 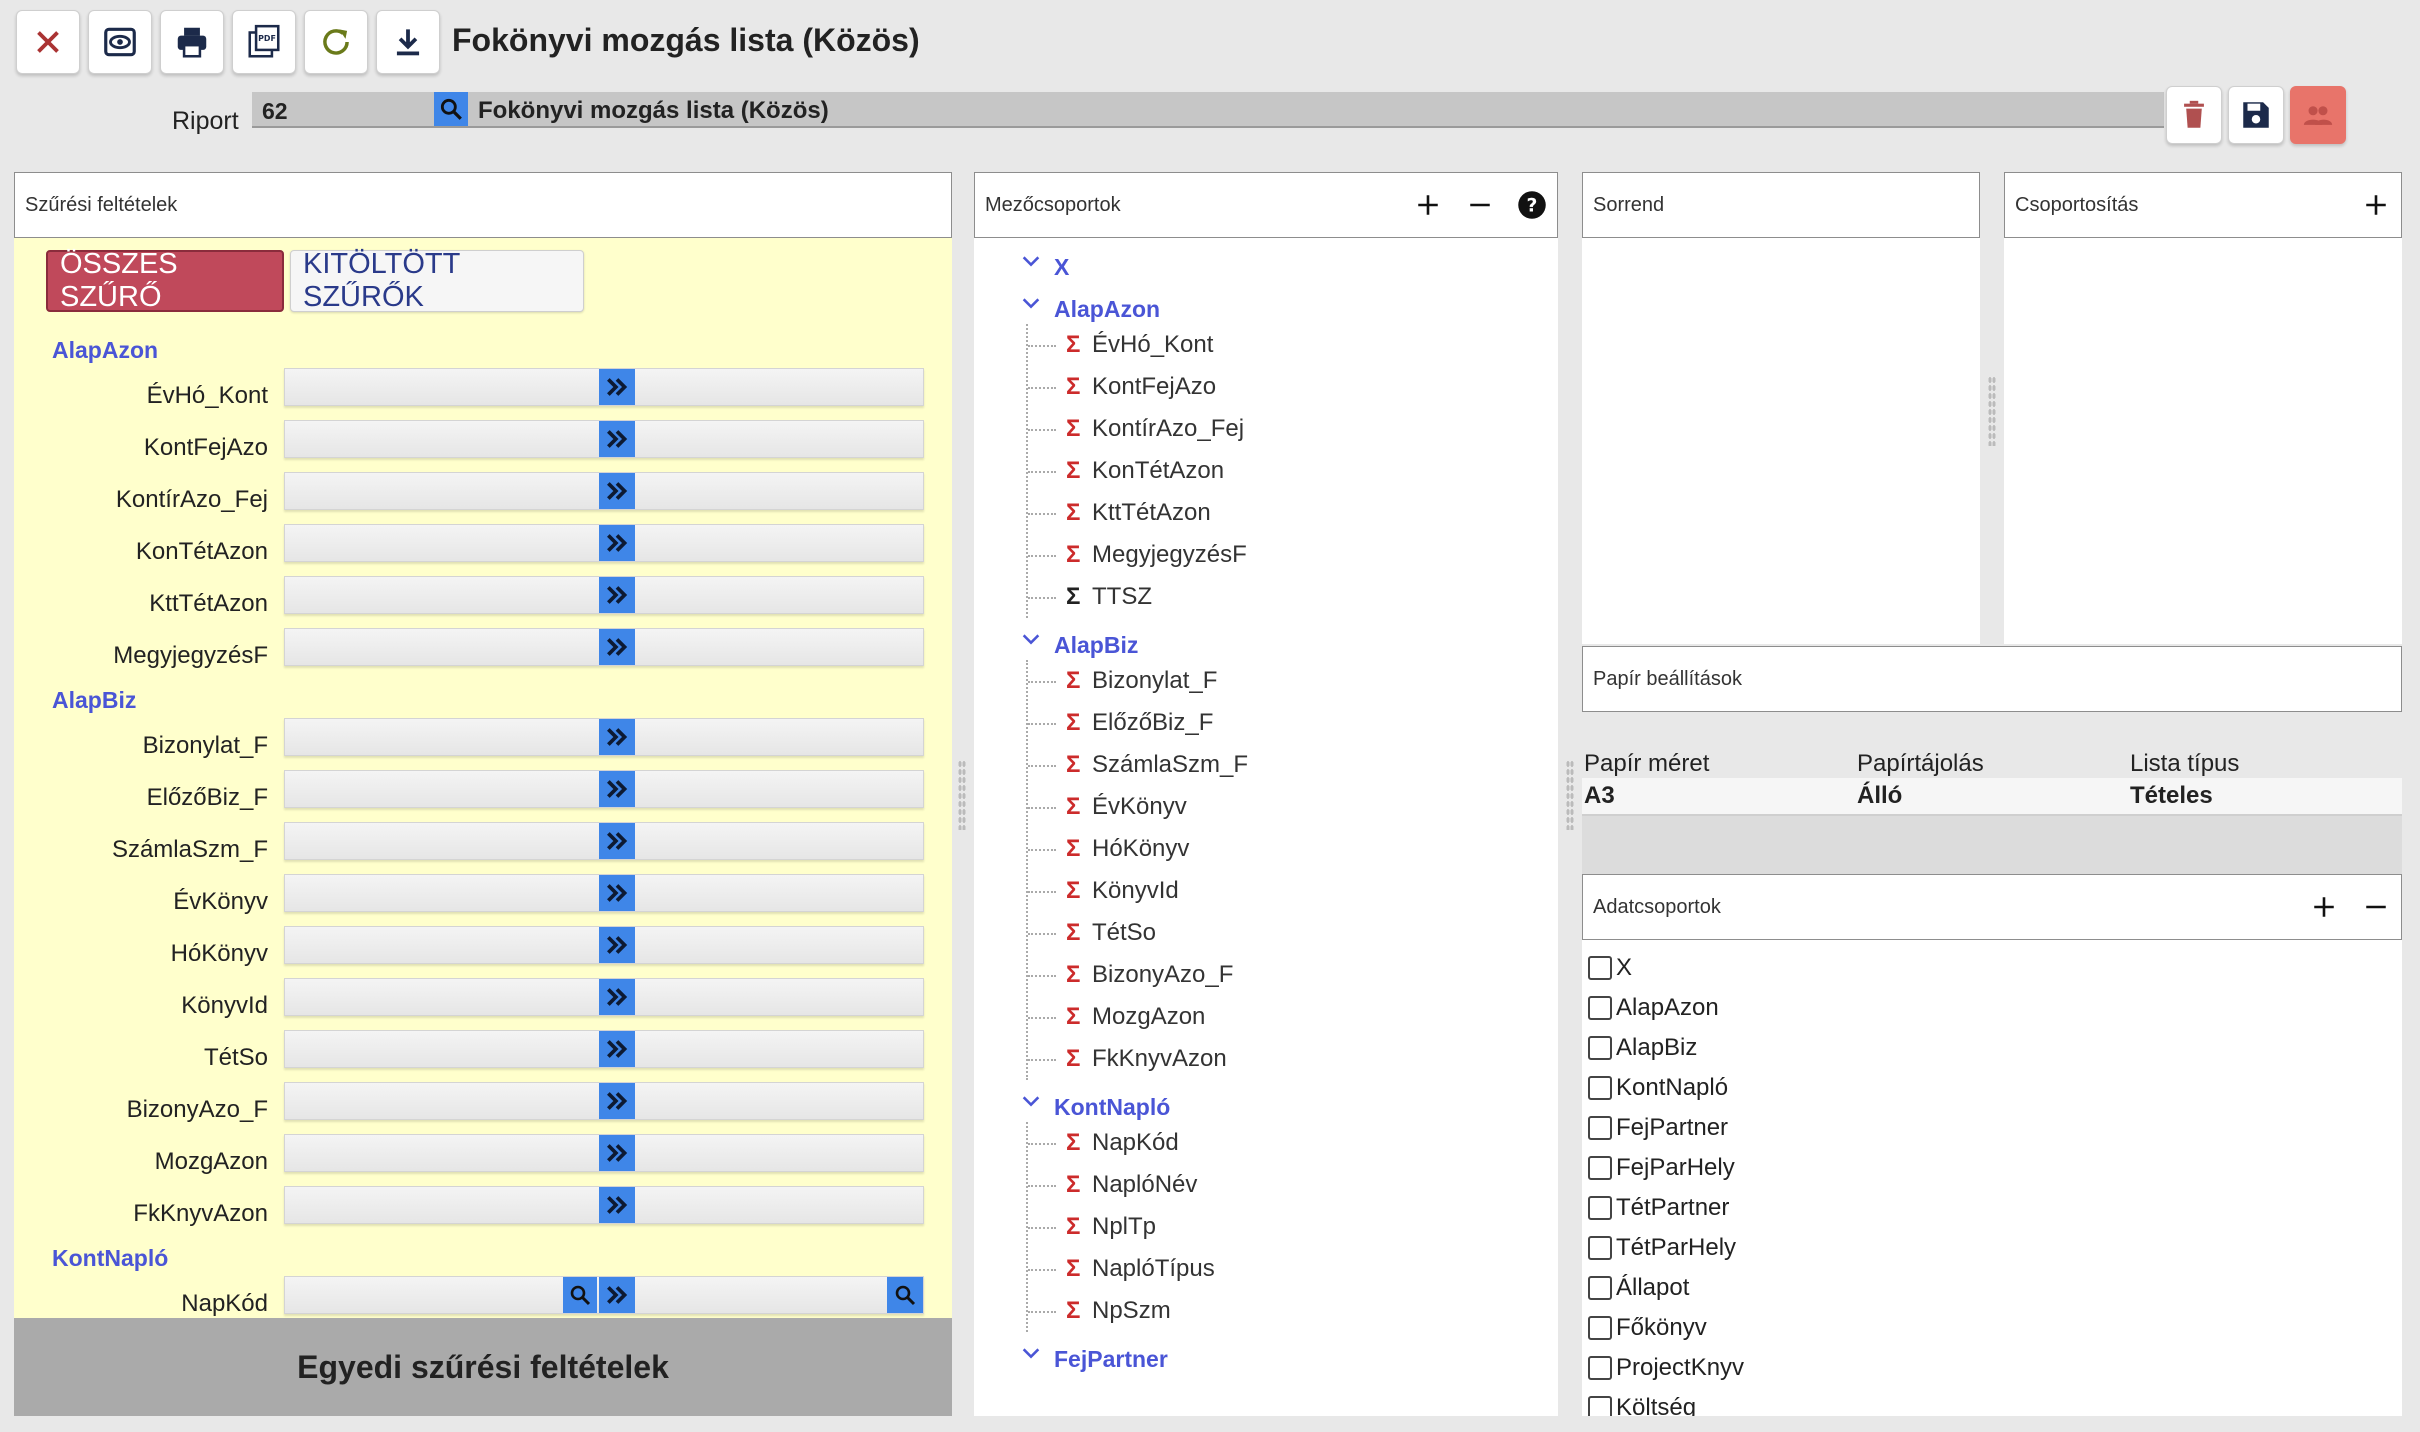 What do you see at coordinates (1428, 205) in the screenshot?
I see `add-field-button` at bounding box center [1428, 205].